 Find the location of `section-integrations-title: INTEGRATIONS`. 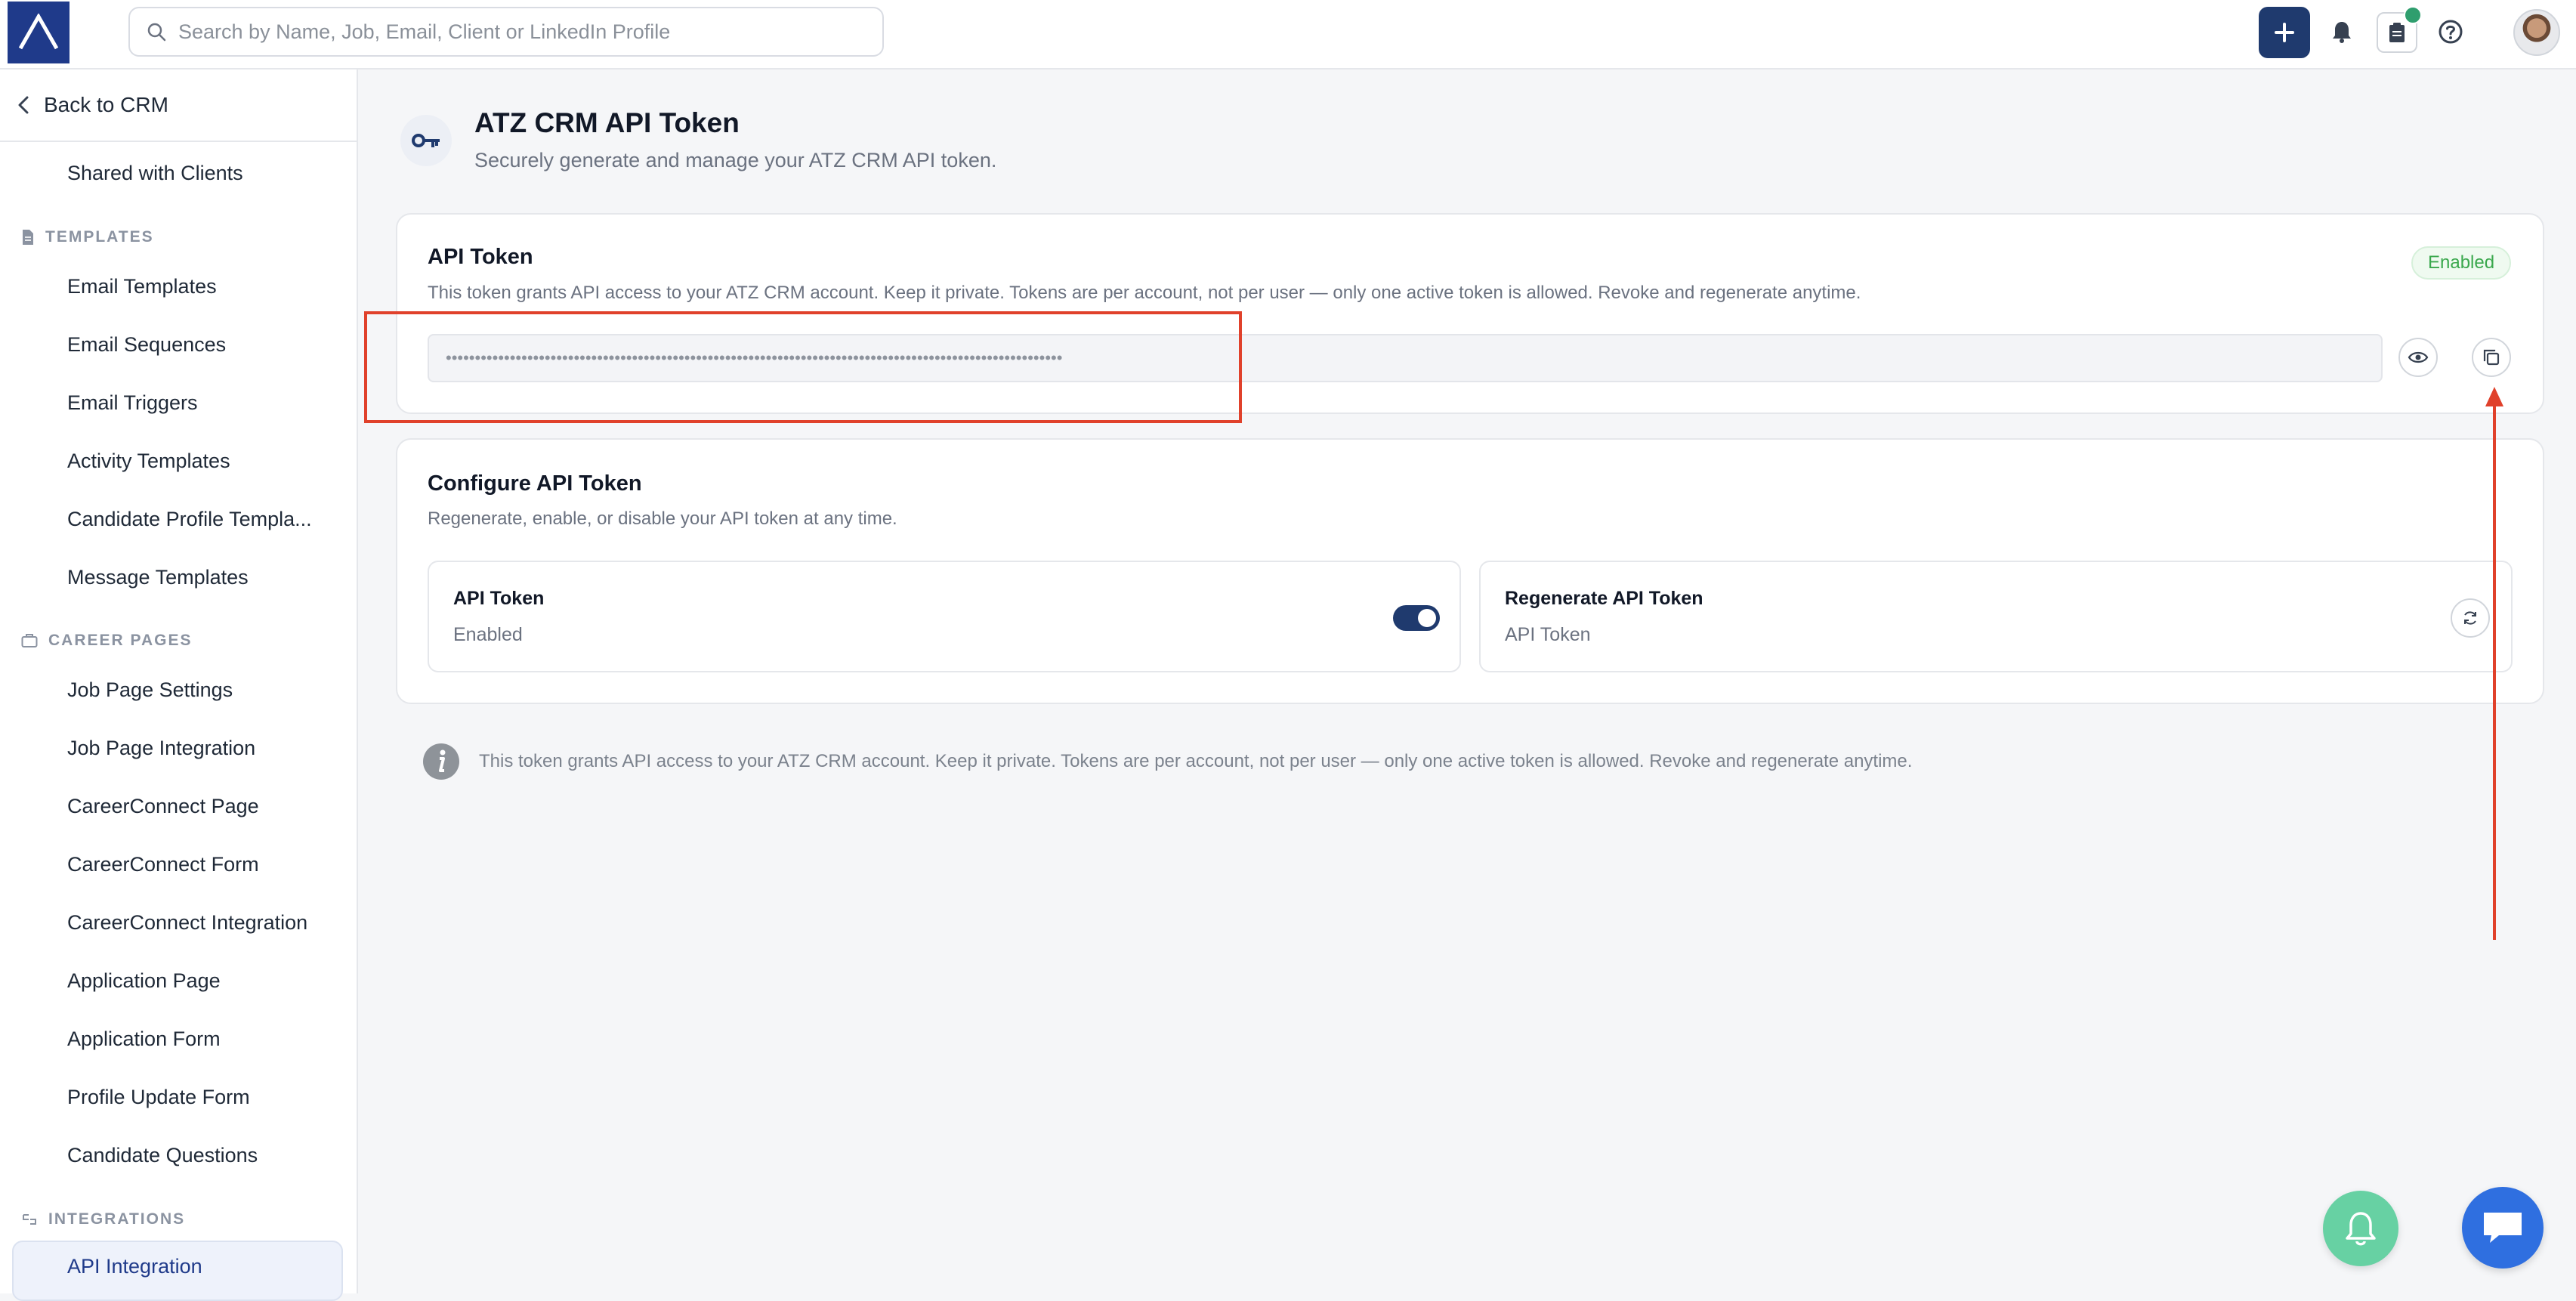

section-integrations-title: INTEGRATIONS is located at coordinates (117, 1219).